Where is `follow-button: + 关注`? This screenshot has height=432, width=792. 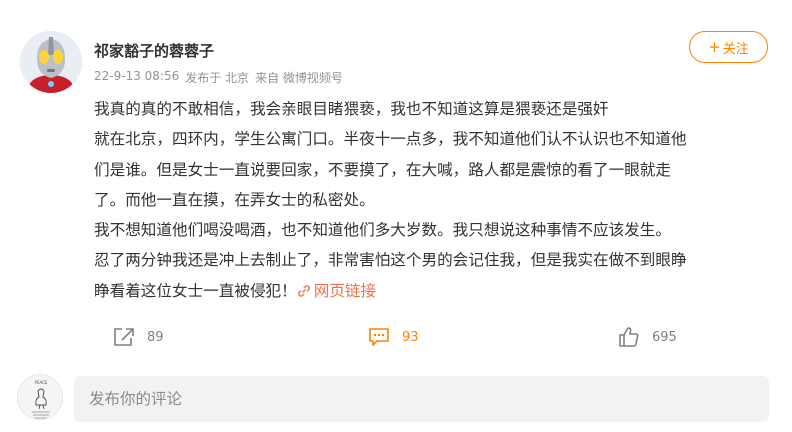 follow-button: + 关注 is located at coordinates (728, 47).